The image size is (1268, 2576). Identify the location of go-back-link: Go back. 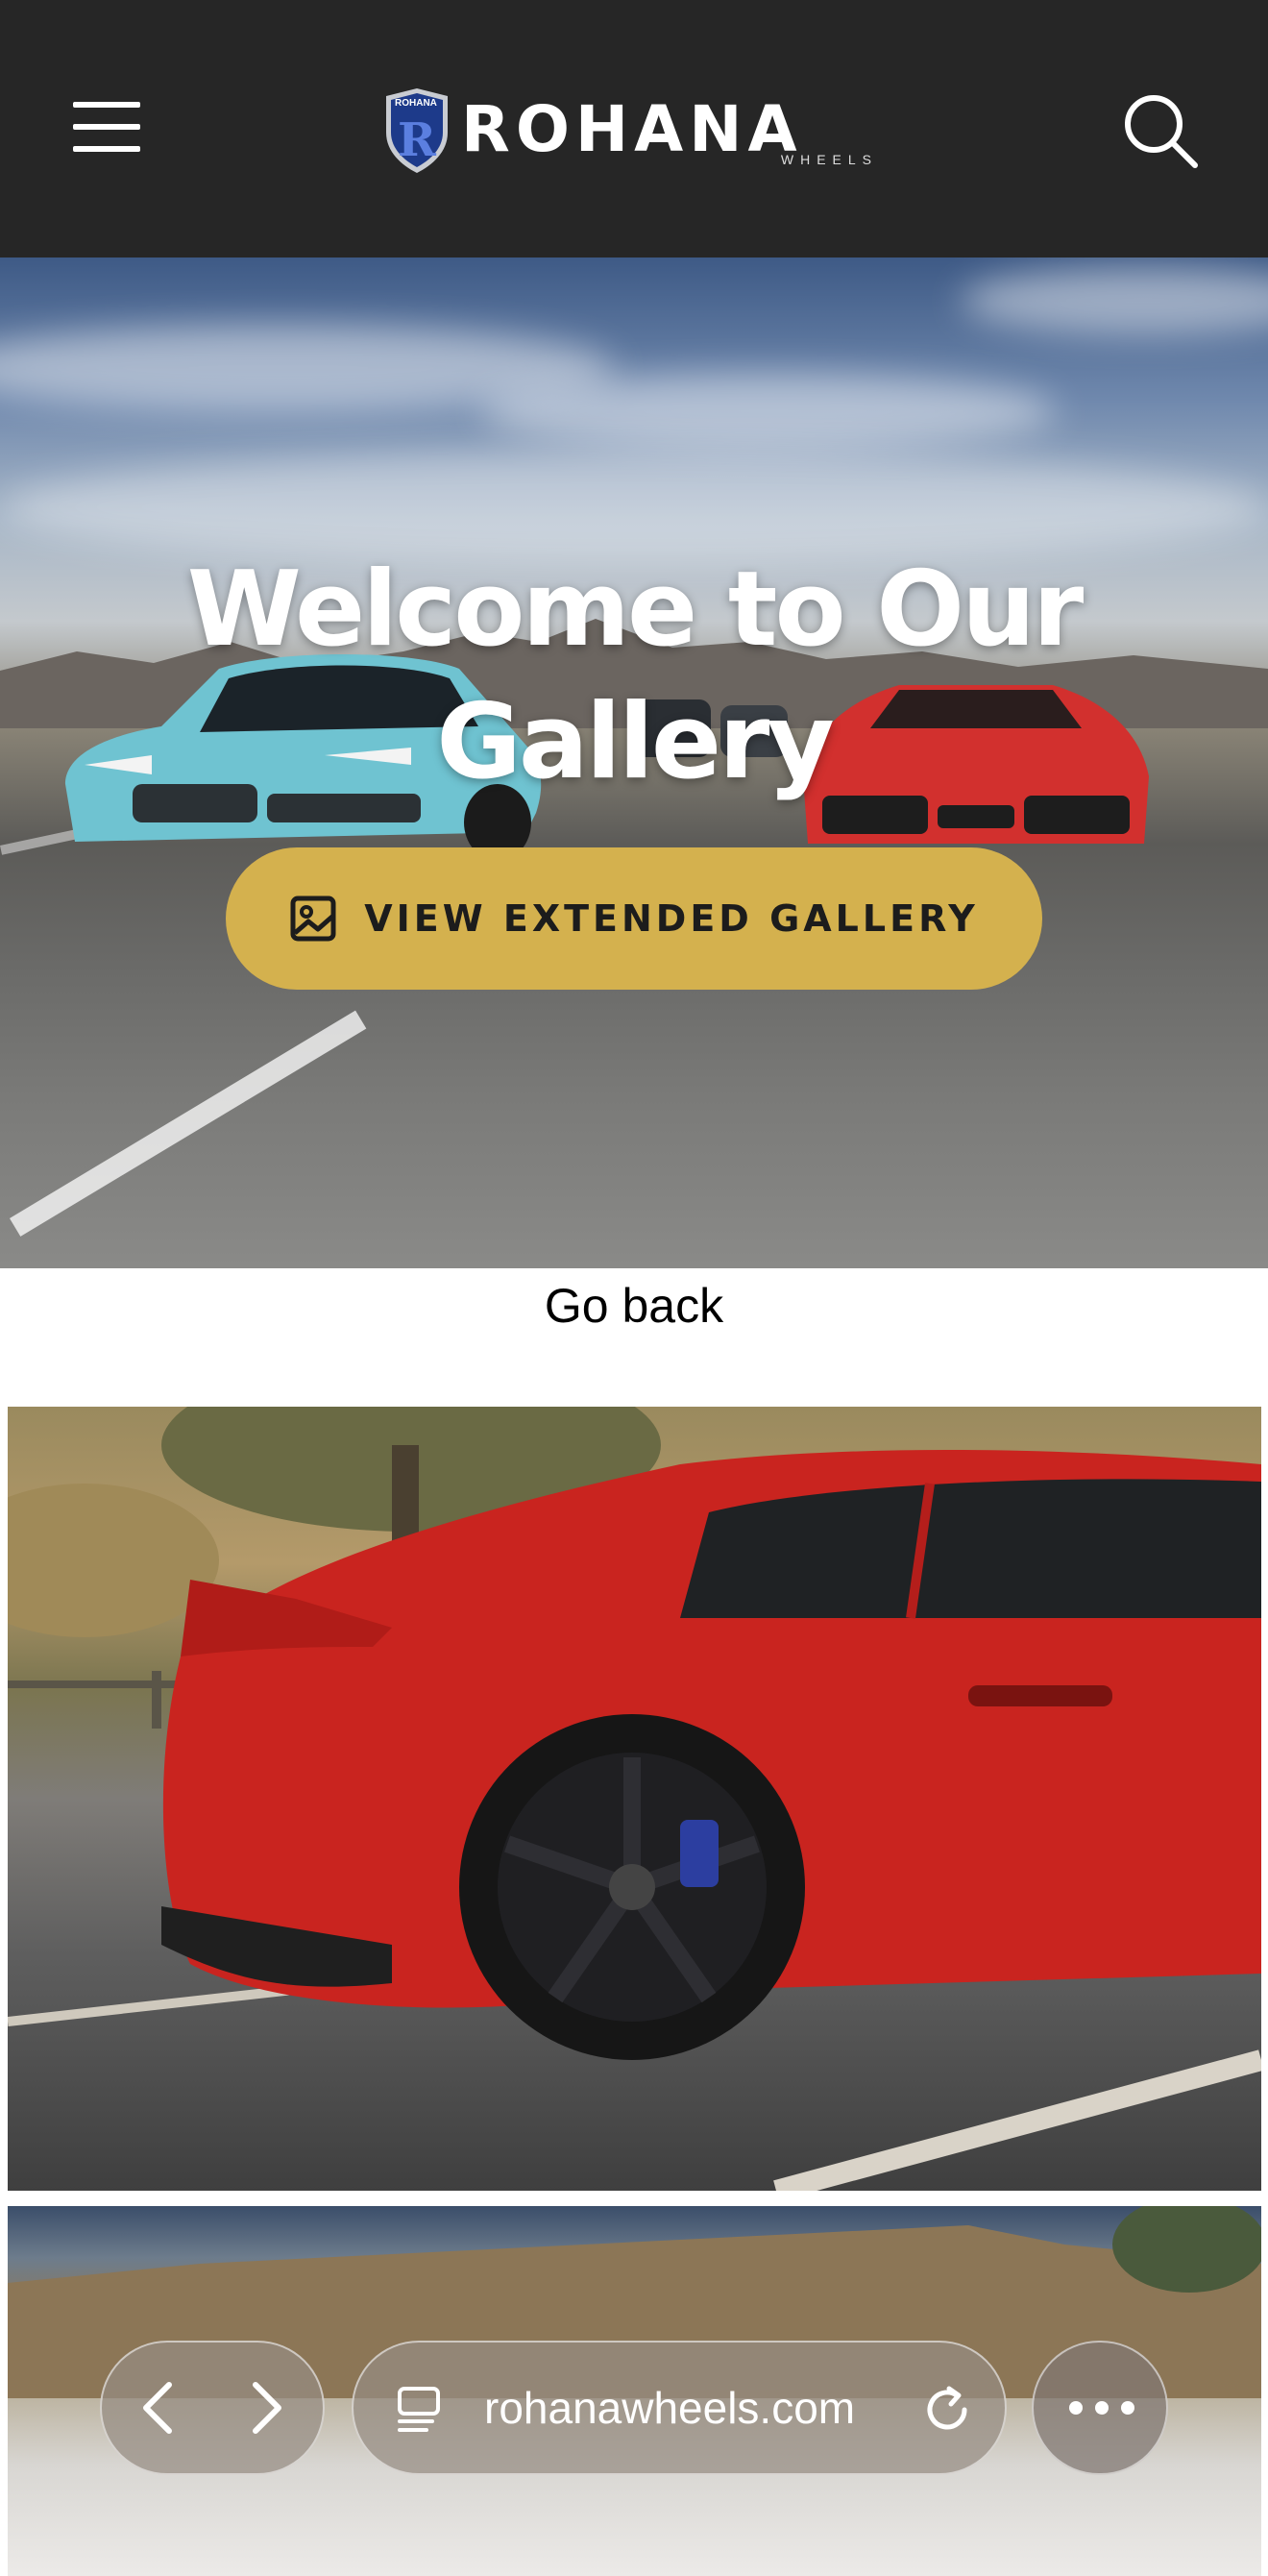
(634, 1306).